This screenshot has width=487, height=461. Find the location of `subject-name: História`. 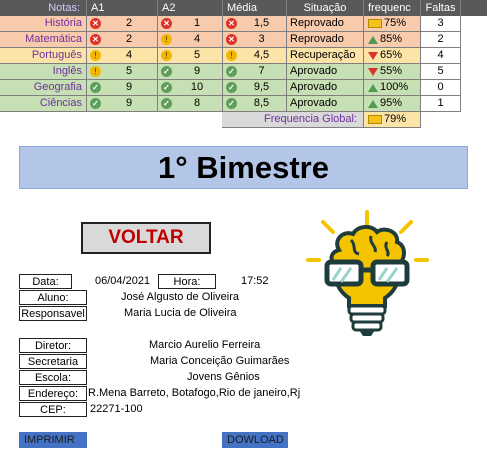

subject-name: História is located at coordinates (43, 24).